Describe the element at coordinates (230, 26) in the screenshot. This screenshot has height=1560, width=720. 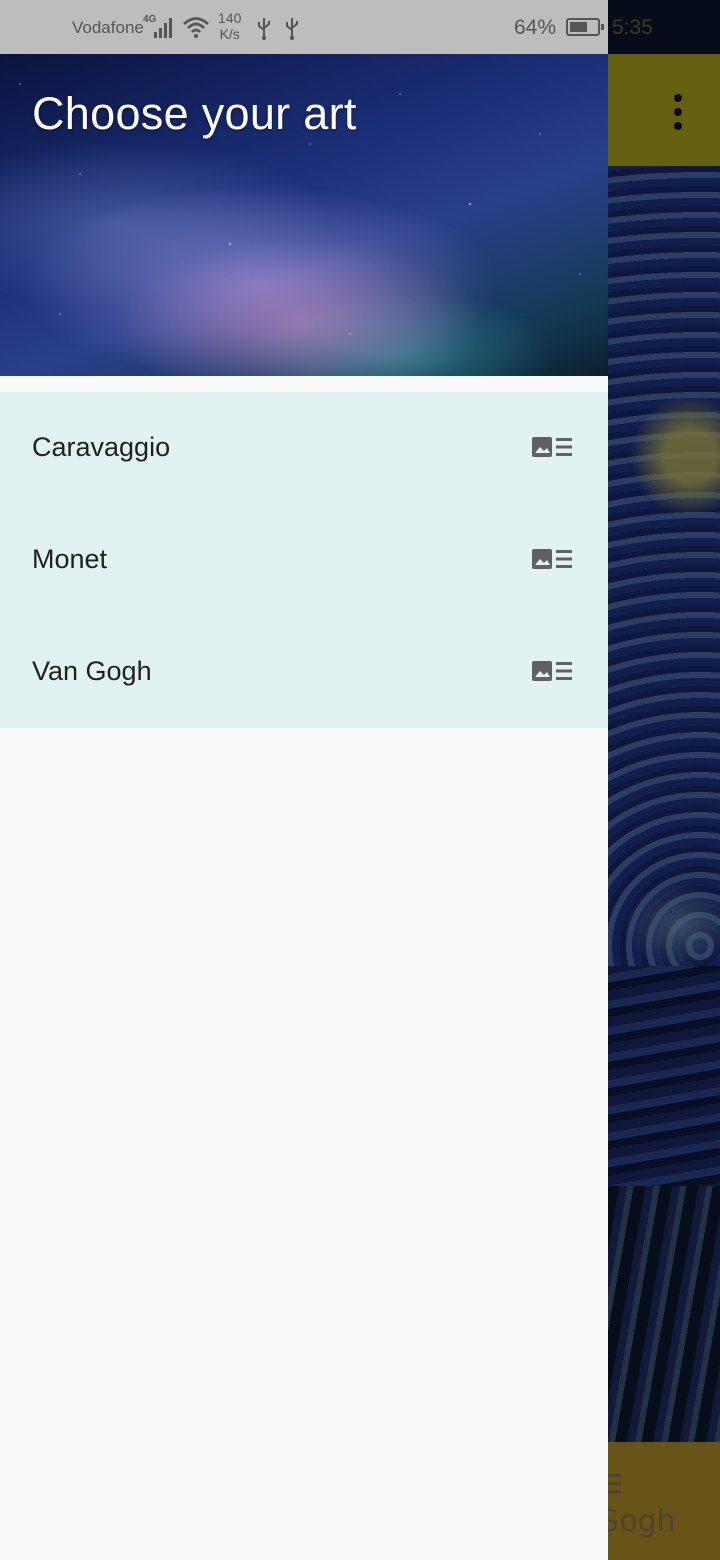
I see `network-speed: 140 K/s` at that location.